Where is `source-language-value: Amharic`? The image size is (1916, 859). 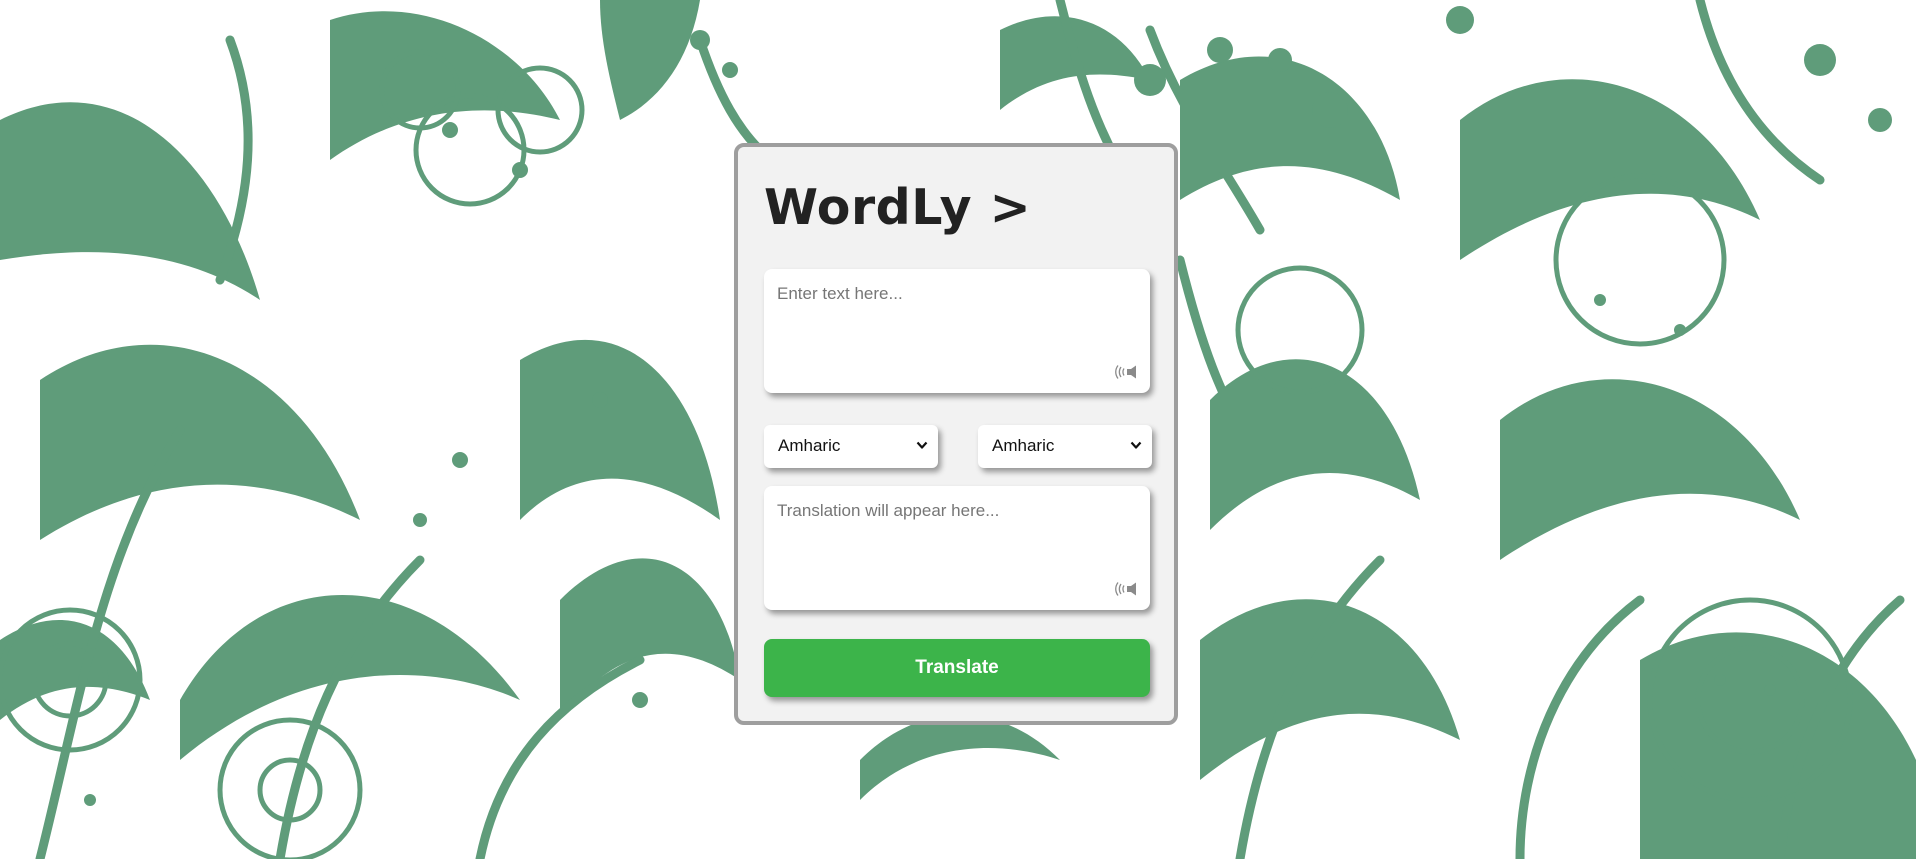
source-language-value: Amharic is located at coordinates (809, 445).